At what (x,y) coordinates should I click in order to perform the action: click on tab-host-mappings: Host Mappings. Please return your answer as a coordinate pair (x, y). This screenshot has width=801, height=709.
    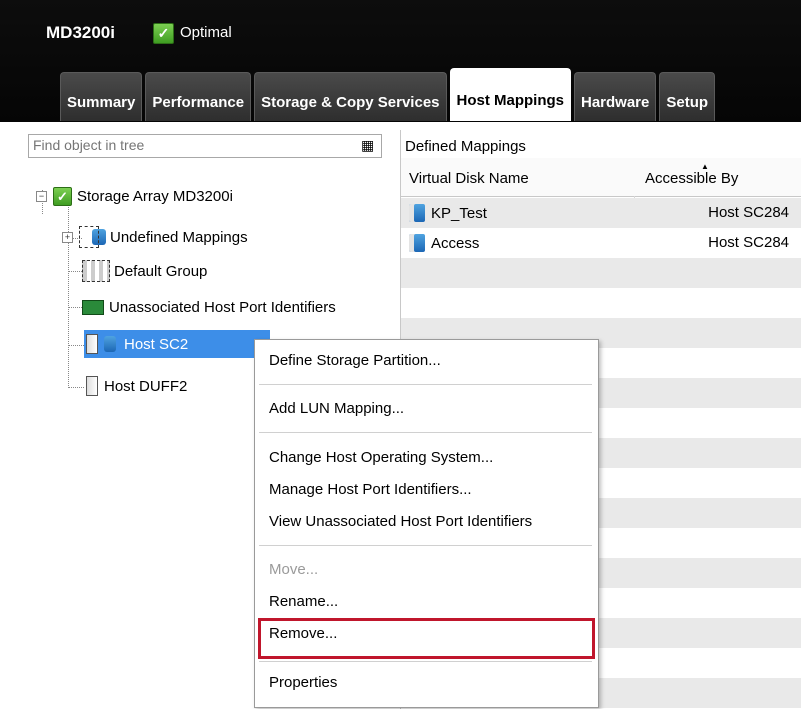
    Looking at the image, I should click on (510, 94).